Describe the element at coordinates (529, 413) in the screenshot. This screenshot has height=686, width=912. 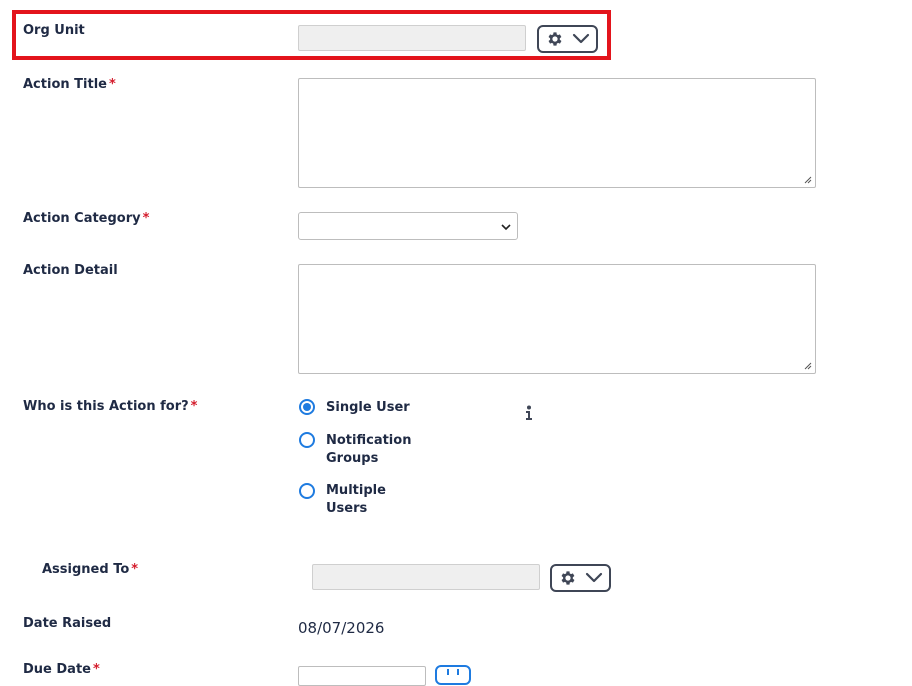
I see `info-icon` at that location.